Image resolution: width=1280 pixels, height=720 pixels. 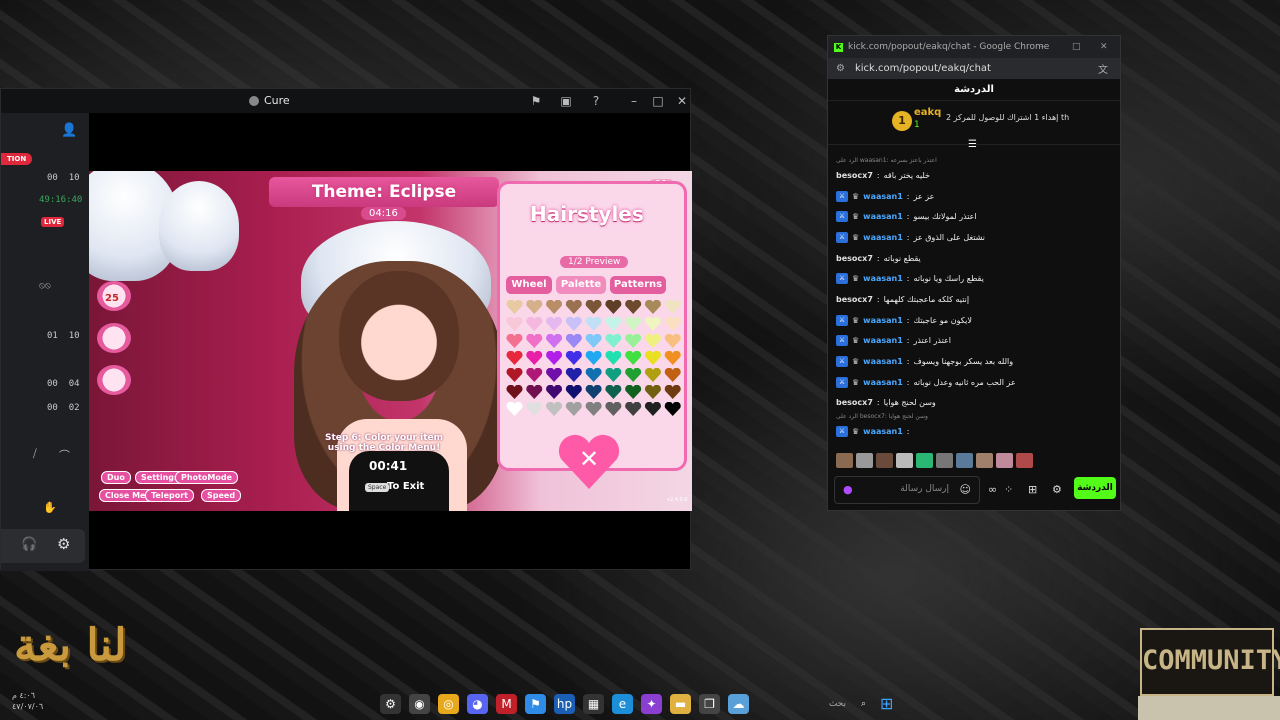 What do you see at coordinates (27, 701) in the screenshot?
I see `taskbar-clock: ٤:٠٦ م ٤٧/٠٧/٠٦` at bounding box center [27, 701].